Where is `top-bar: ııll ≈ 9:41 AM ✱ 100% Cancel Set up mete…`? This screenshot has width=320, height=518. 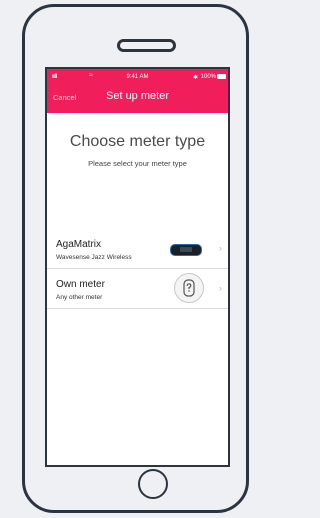
top-bar: ııll ≈ 9:41 AM ✱ 100% Cancel Set up mete… is located at coordinates (137, 91).